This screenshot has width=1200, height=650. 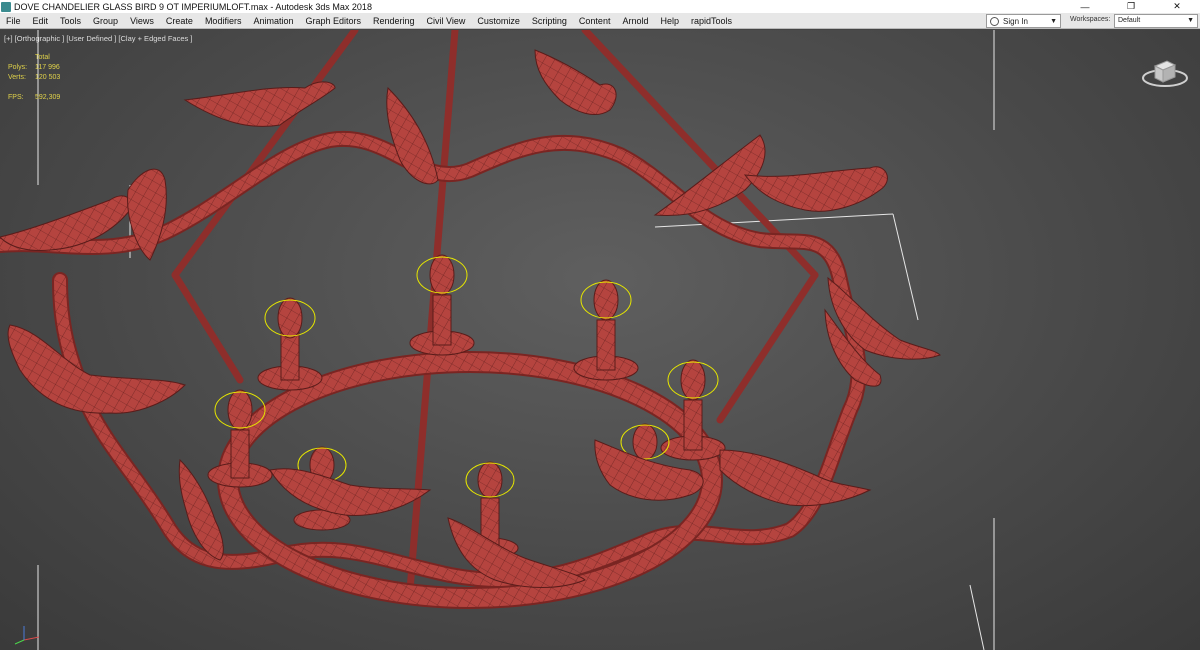 I want to click on stats-fps-label: FPS:, so click(x=16, y=97).